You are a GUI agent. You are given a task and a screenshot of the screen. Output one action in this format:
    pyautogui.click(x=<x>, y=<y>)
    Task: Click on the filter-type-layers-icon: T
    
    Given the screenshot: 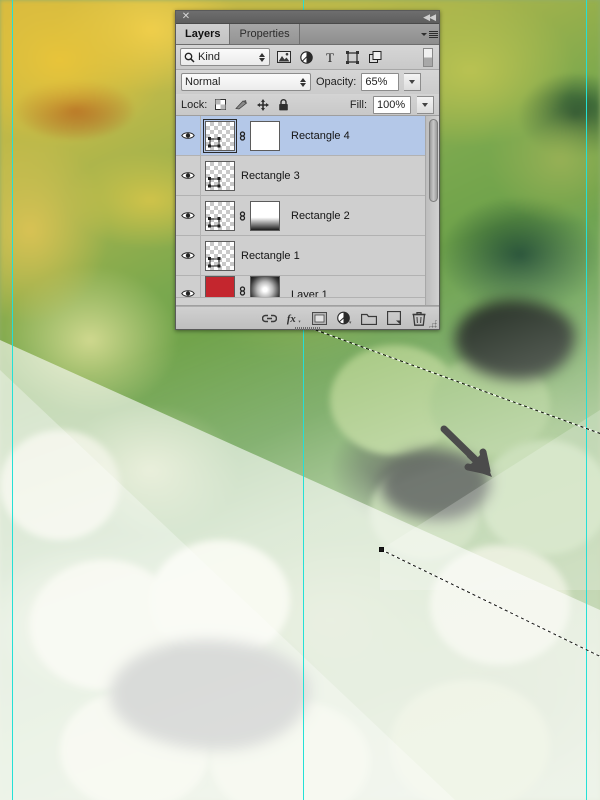 What is the action you would take?
    pyautogui.click(x=329, y=57)
    